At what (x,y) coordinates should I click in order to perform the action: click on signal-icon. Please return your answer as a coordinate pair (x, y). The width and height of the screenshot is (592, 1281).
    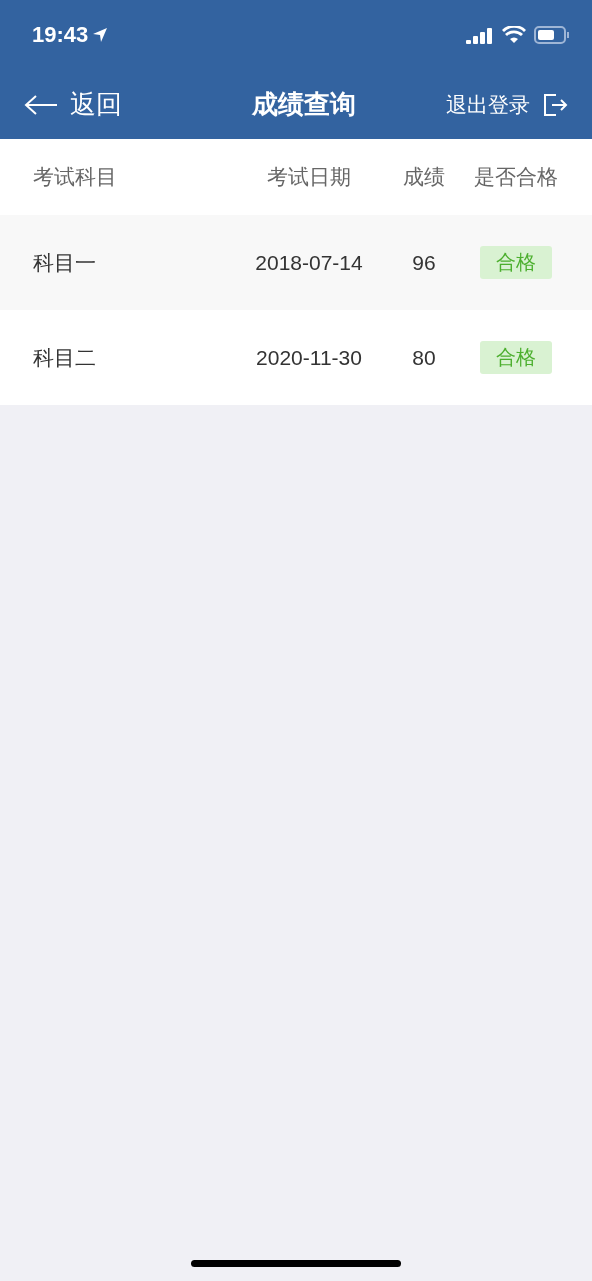
    Looking at the image, I should click on (480, 35).